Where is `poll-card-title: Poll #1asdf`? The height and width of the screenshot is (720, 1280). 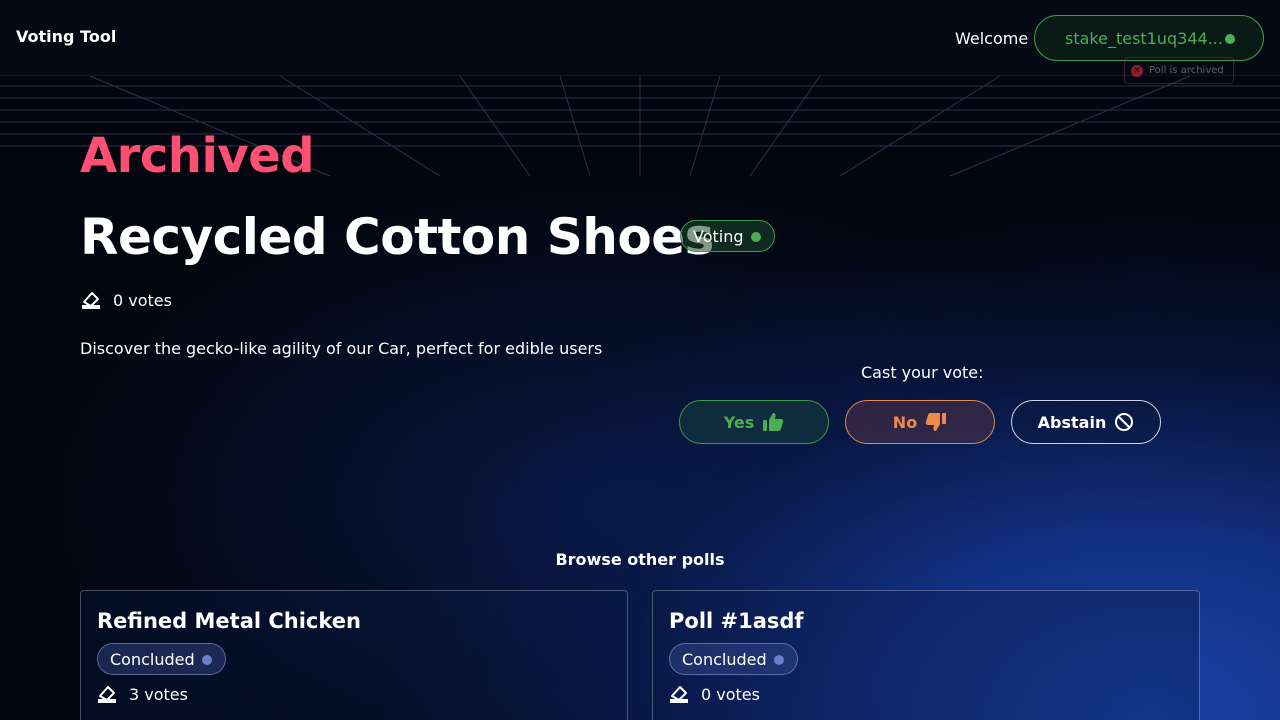 poll-card-title: Poll #1asdf is located at coordinates (736, 621).